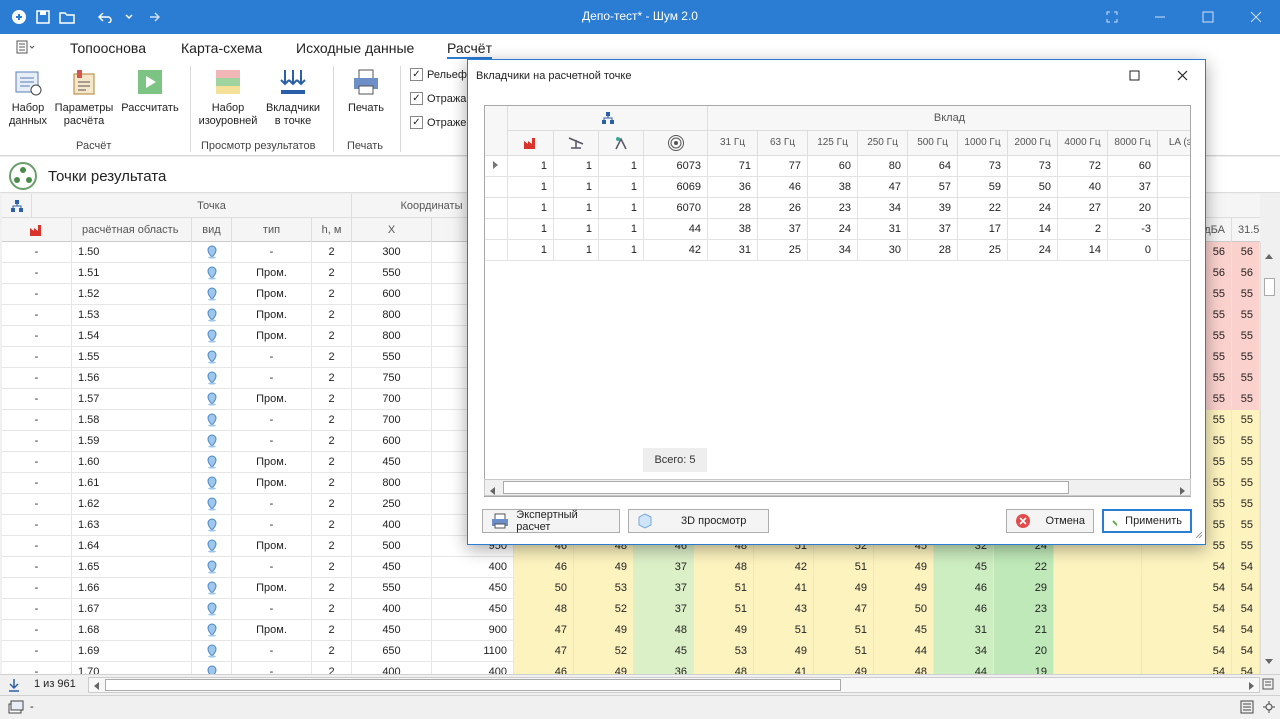 The width and height of the screenshot is (1280, 719). I want to click on bottom-bar: -, so click(640, 707).